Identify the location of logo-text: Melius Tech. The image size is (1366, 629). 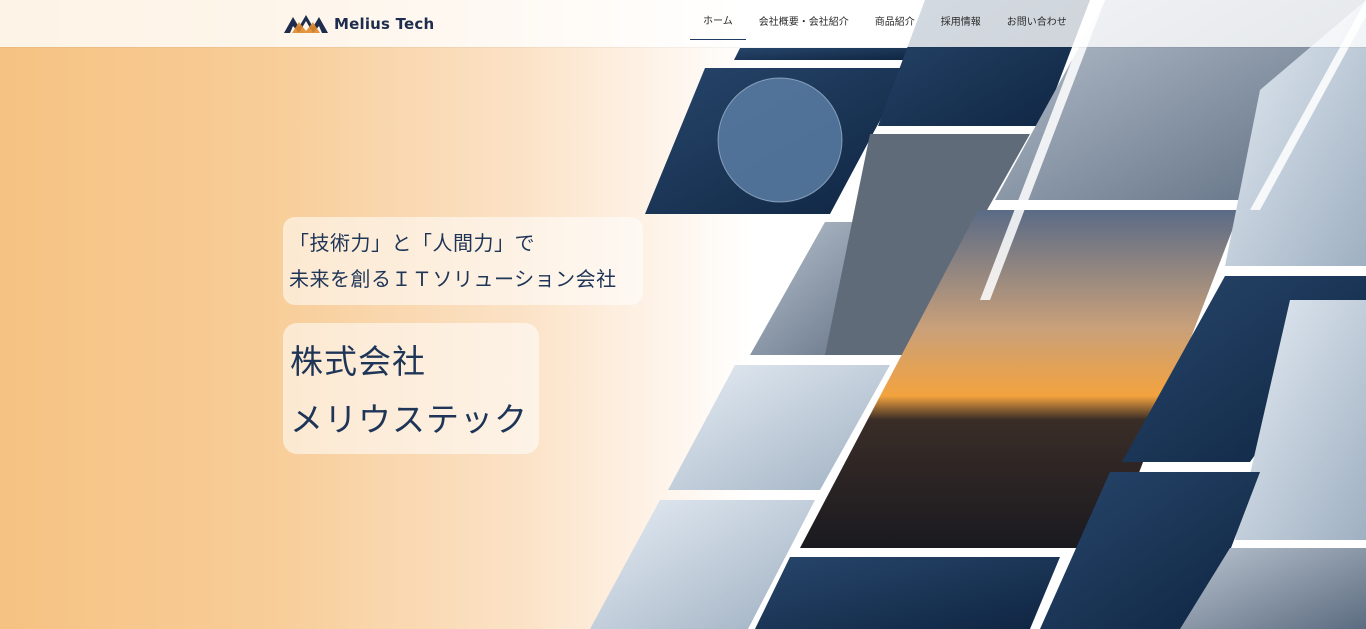
(384, 24).